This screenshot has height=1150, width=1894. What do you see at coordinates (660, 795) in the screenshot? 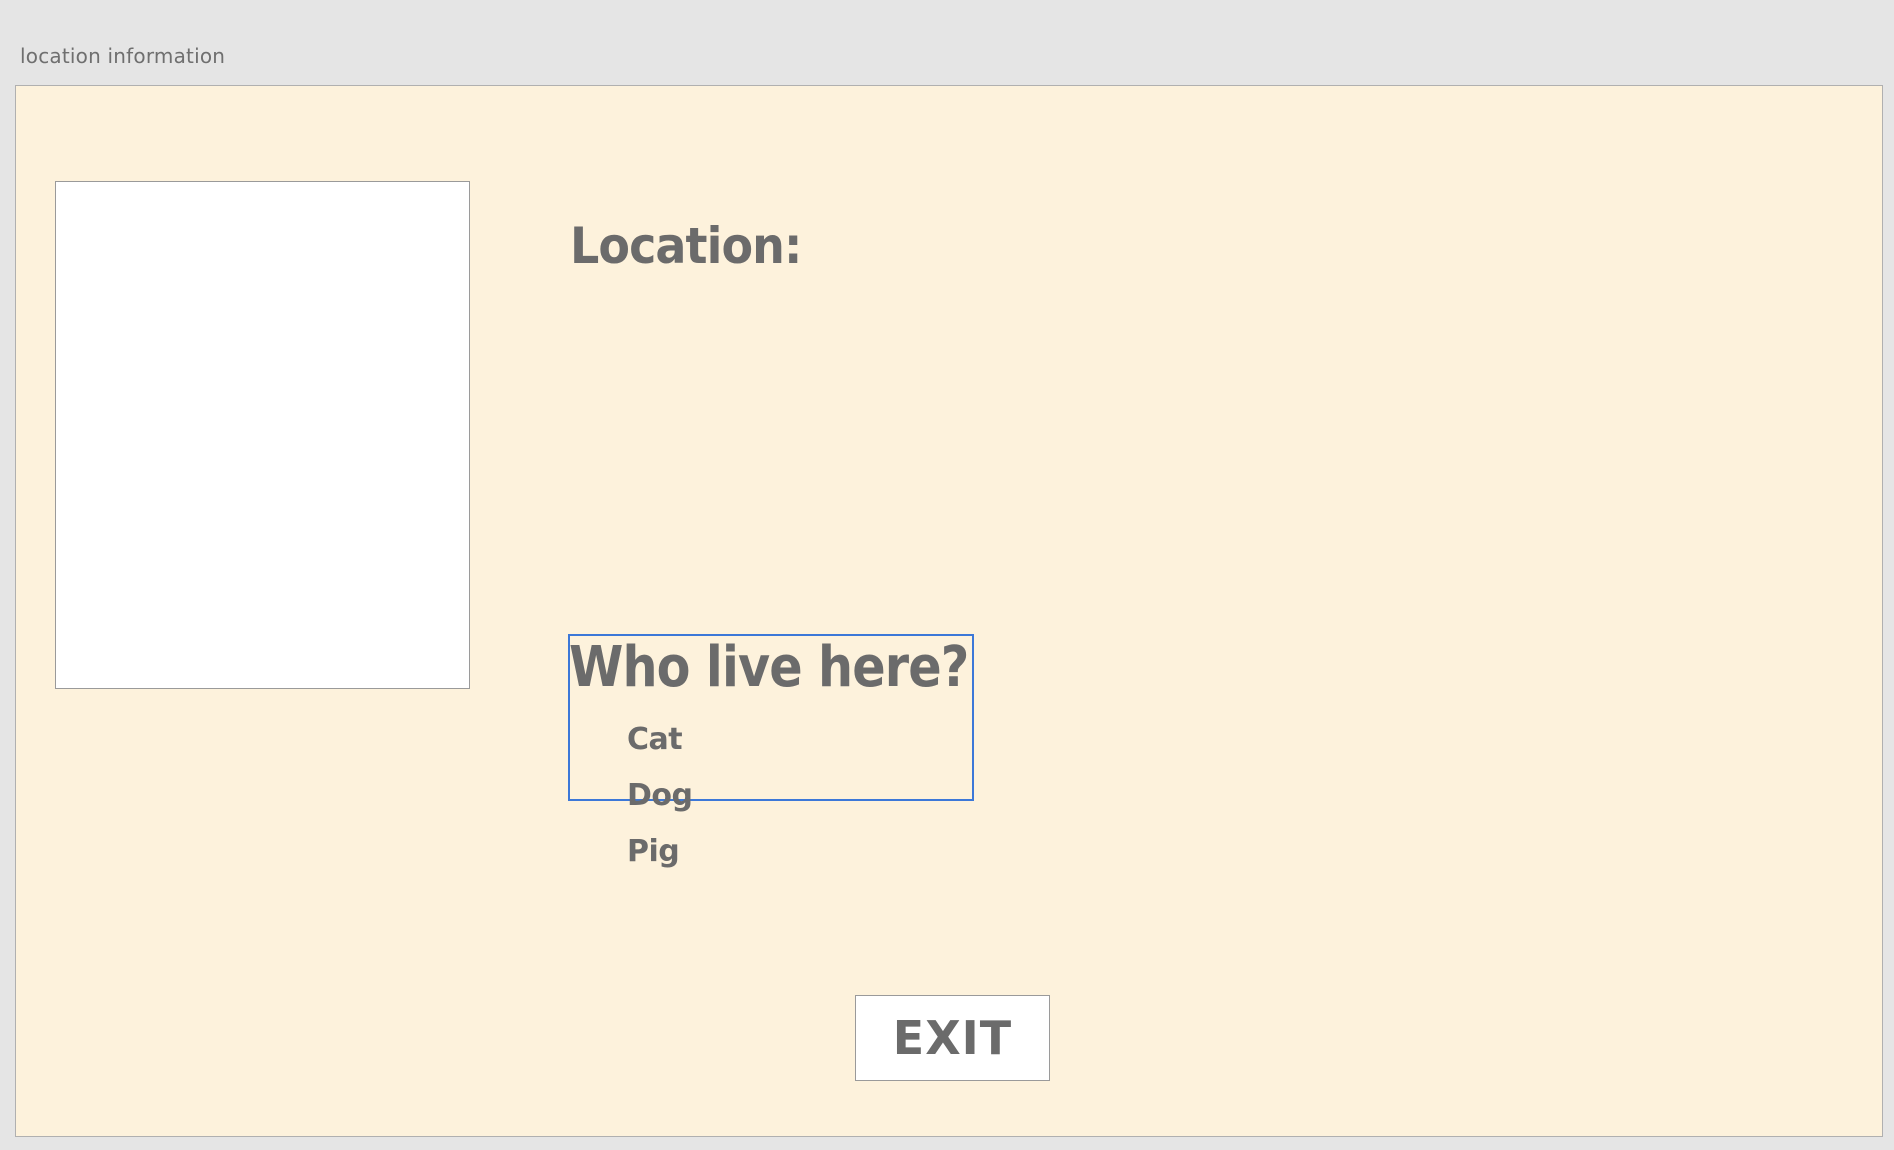
I see `resident-item-dog: Dog` at bounding box center [660, 795].